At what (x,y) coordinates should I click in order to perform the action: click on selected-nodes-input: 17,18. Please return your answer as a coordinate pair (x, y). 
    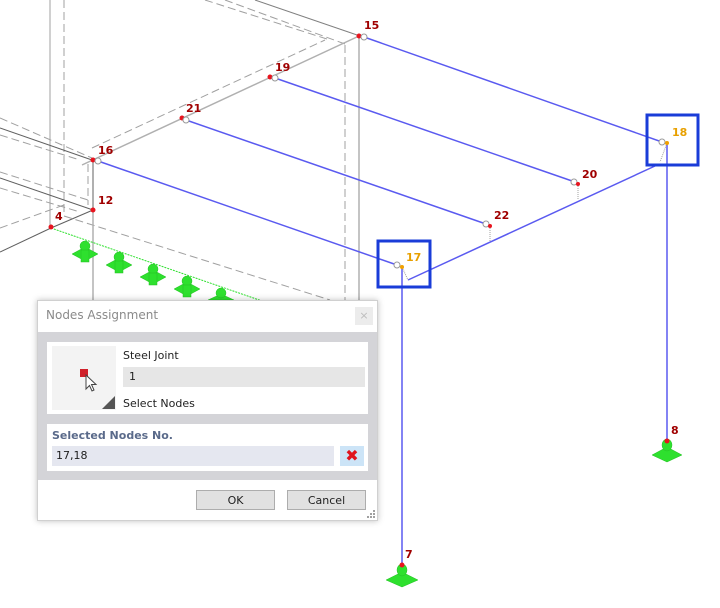
    Looking at the image, I should click on (193, 456).